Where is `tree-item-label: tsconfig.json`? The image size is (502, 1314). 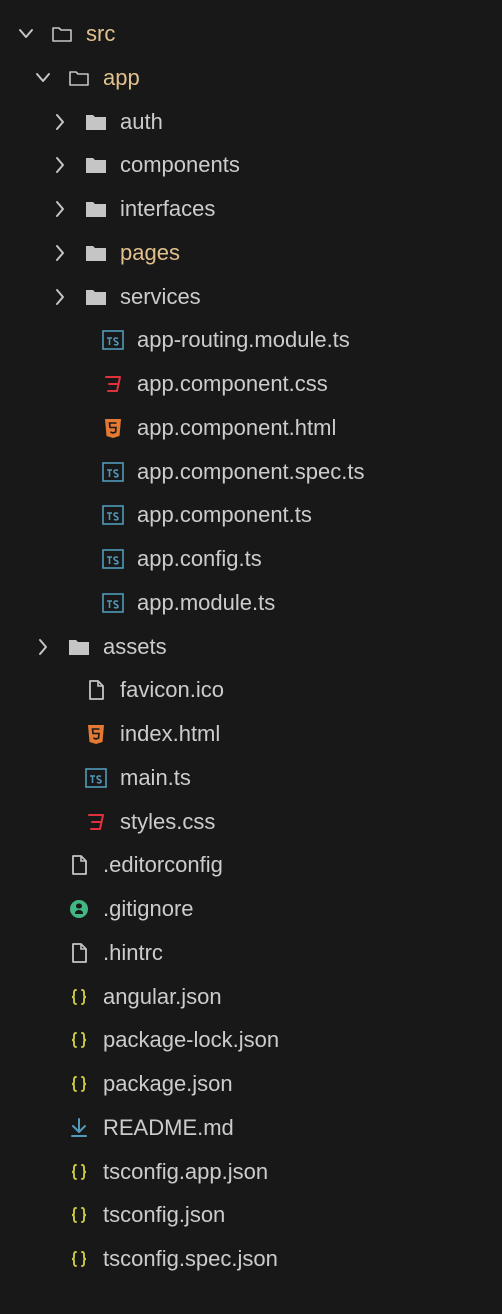
tree-item-label: tsconfig.json is located at coordinates (164, 1215).